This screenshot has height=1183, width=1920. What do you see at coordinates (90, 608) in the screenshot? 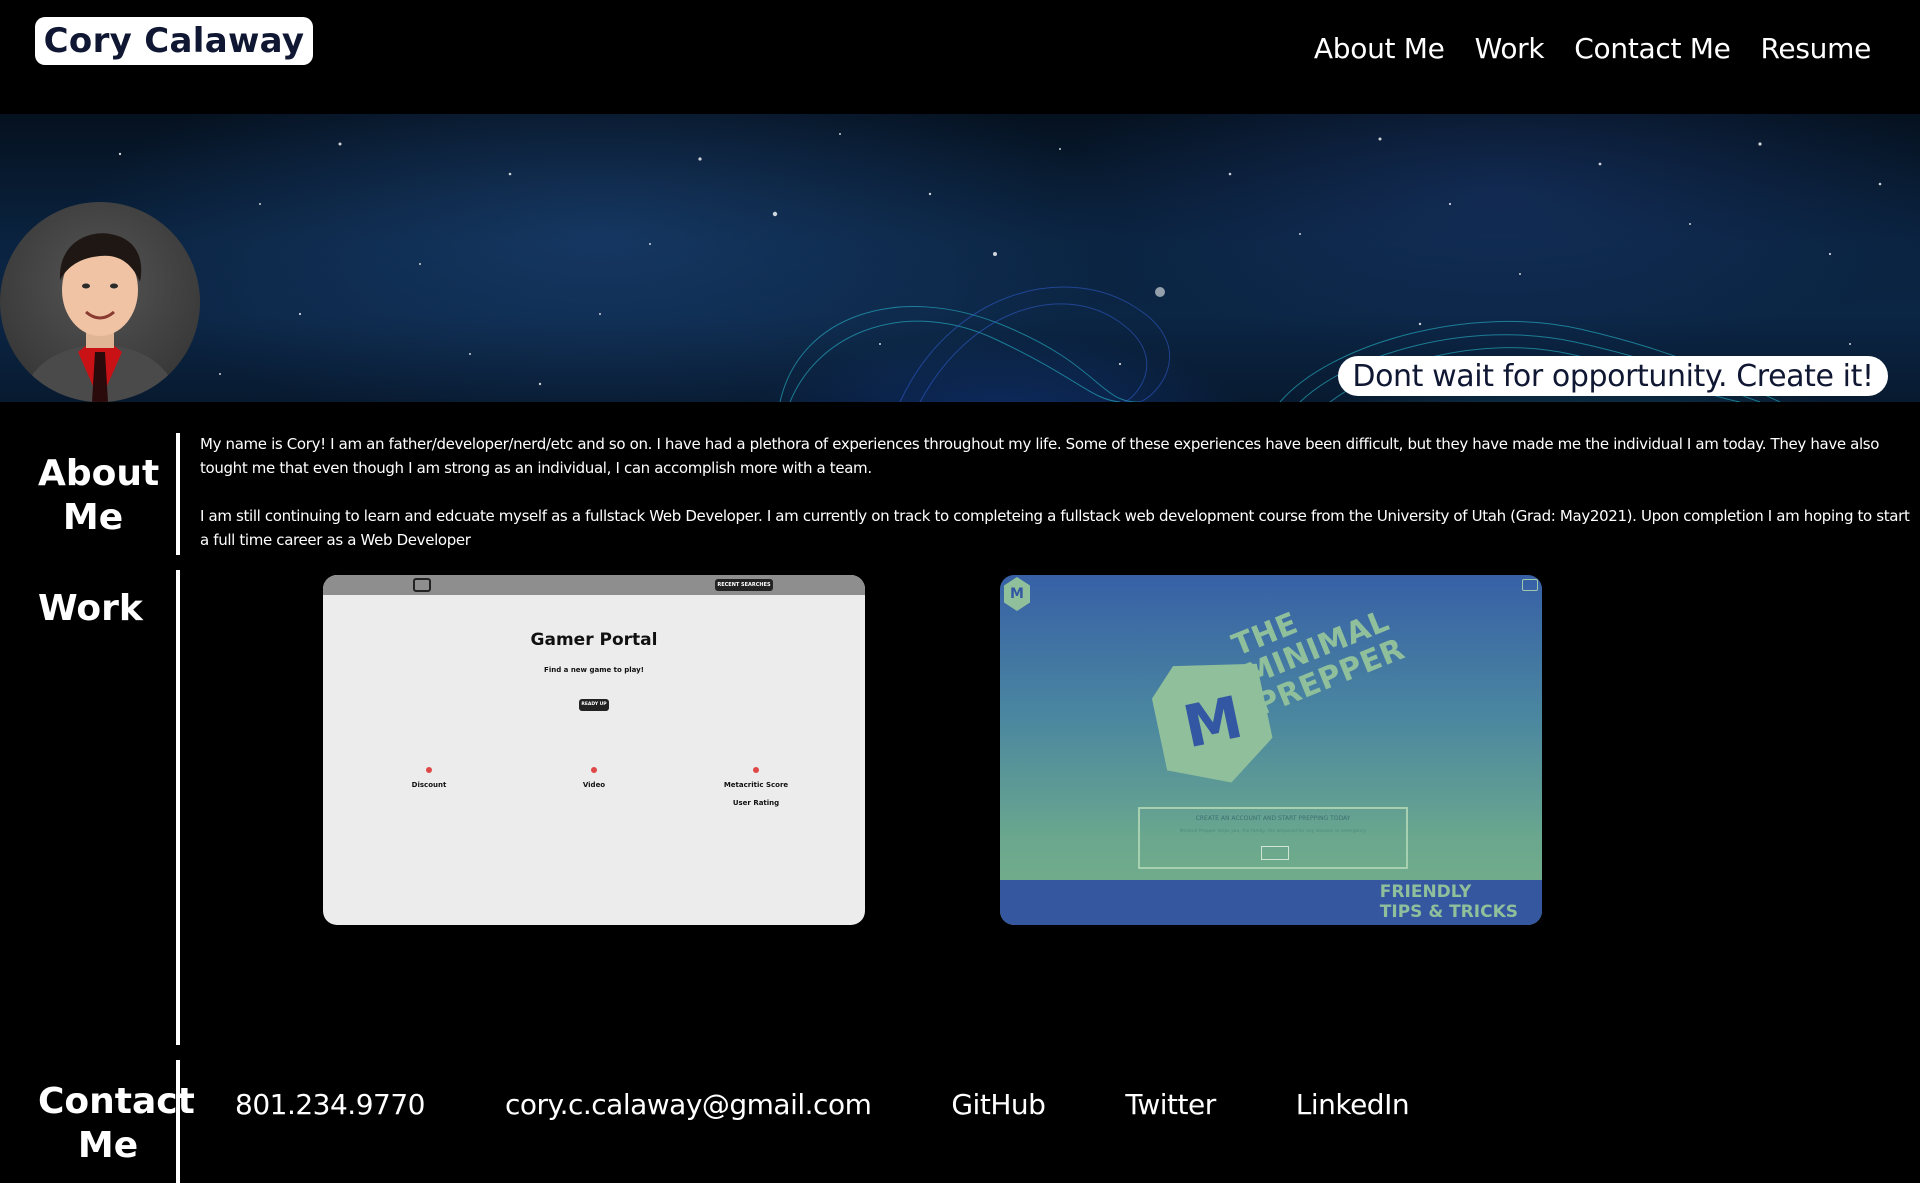
I see `work-section-title: Work` at bounding box center [90, 608].